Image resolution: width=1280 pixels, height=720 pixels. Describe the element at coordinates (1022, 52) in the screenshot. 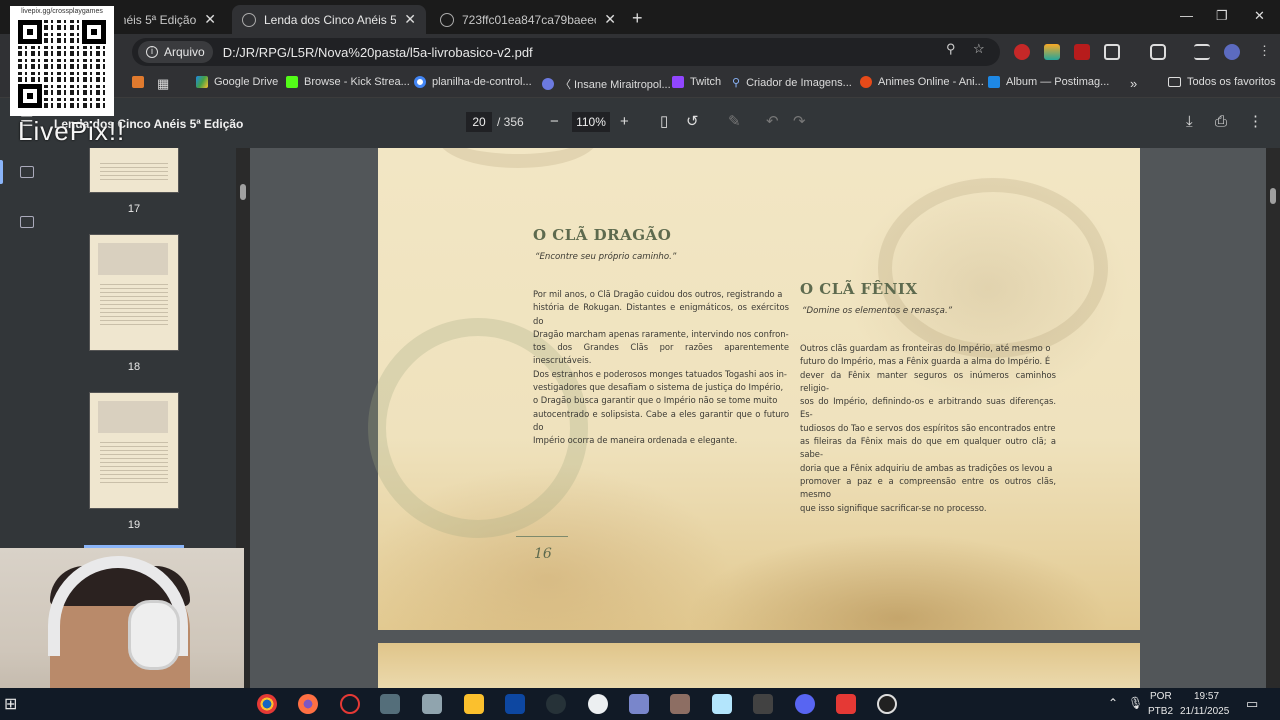

I see `extension-red-icon` at that location.